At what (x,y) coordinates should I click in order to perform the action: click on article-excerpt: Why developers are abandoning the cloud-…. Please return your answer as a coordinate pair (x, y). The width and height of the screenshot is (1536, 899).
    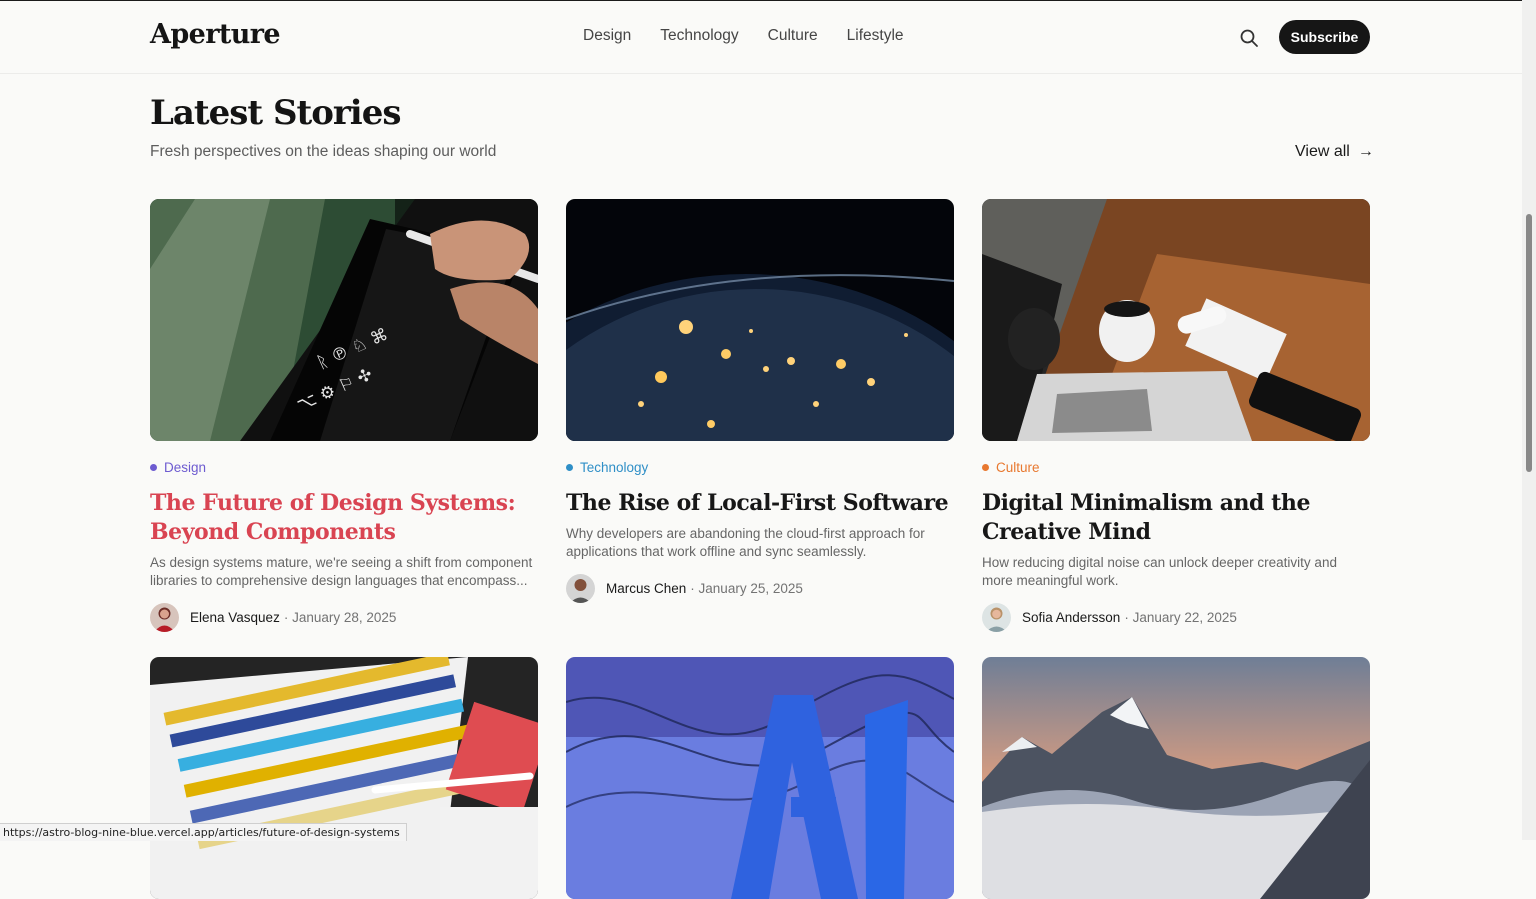
    Looking at the image, I should click on (745, 542).